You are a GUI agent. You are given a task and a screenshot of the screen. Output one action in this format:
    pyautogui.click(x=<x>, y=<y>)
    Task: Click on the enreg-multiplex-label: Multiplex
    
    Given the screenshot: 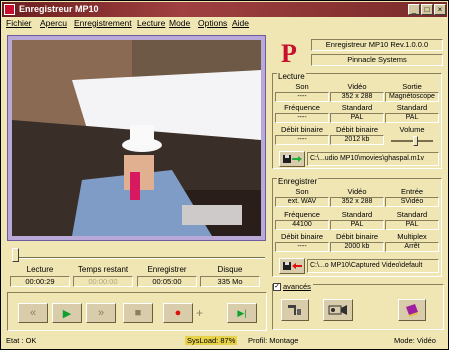 What is the action you would take?
    pyautogui.click(x=412, y=236)
    